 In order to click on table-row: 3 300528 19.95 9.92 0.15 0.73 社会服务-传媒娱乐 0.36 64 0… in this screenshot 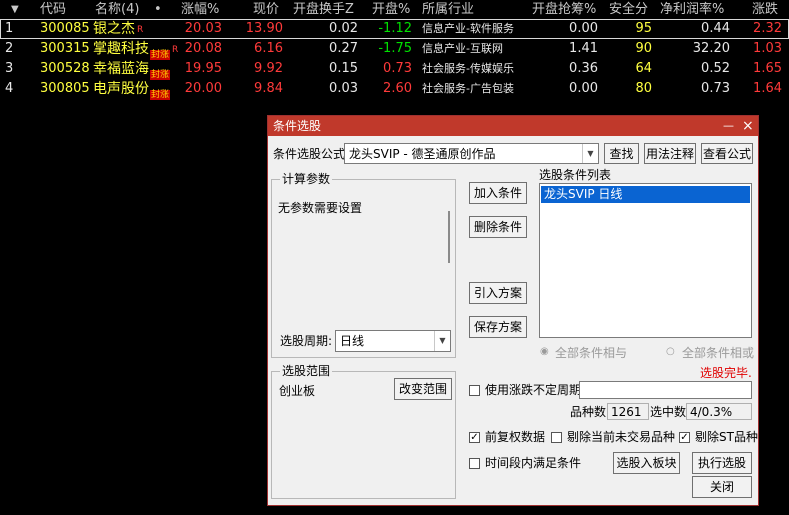, I will do `click(394, 69)`.